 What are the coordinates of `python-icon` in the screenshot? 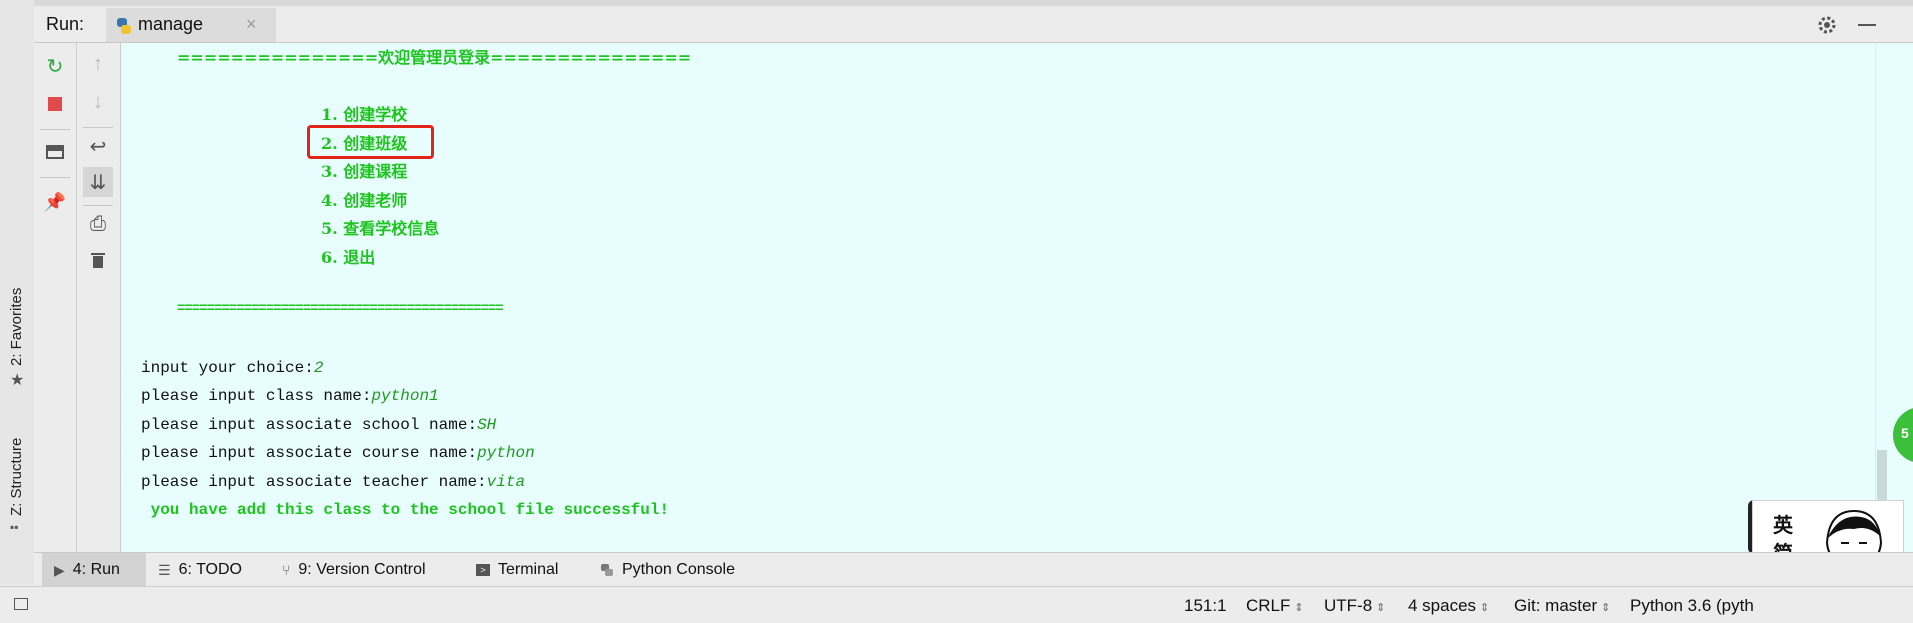 It's located at (124, 26).